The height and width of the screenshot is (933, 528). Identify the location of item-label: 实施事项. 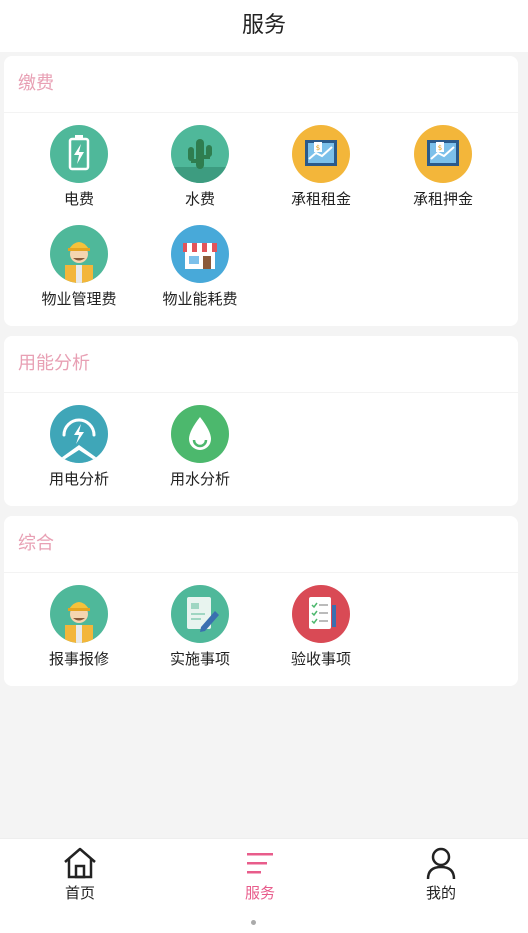
(199, 659).